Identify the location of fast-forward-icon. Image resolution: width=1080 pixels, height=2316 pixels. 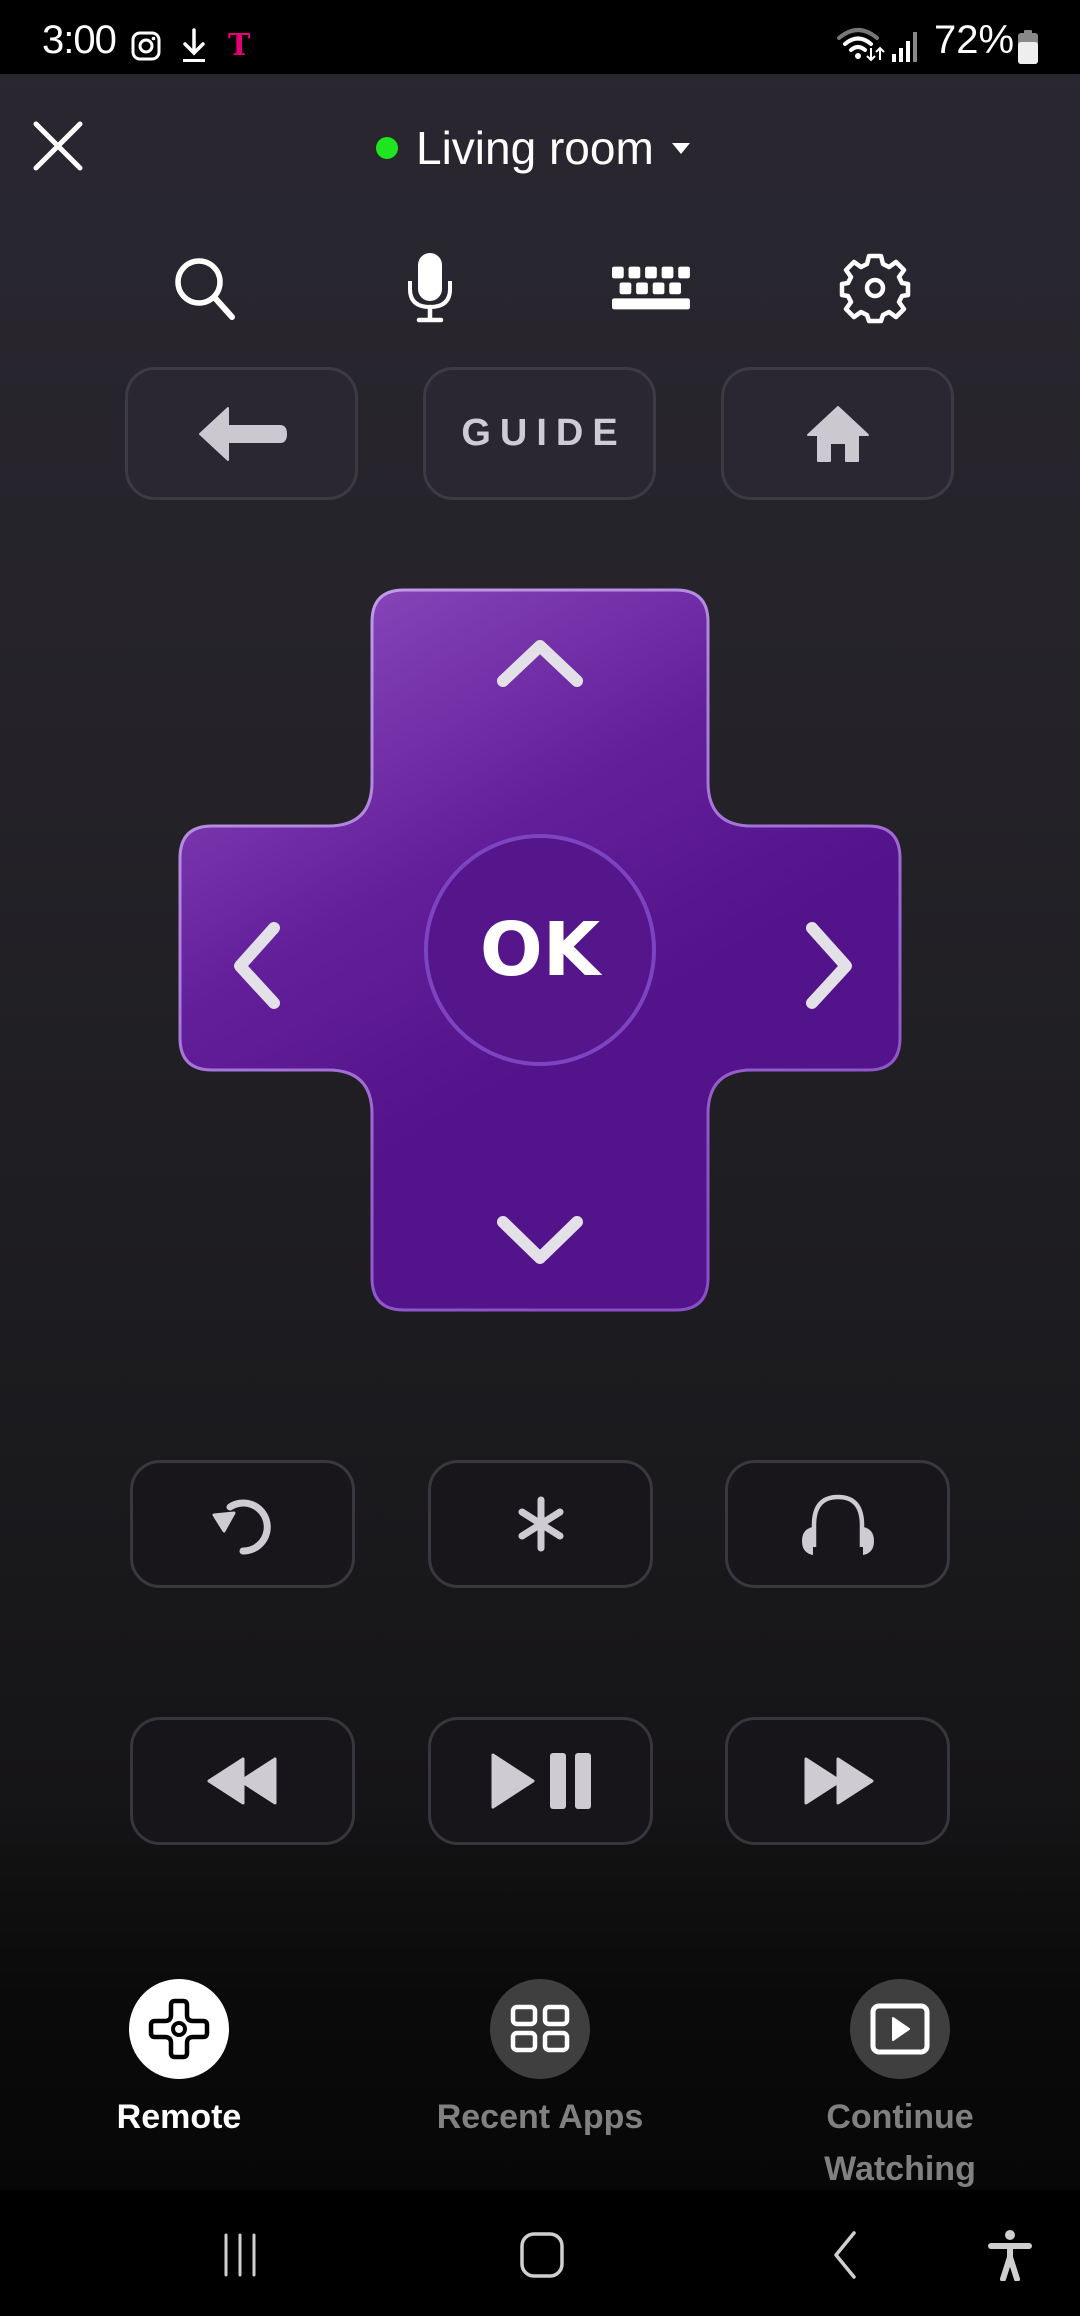
(838, 1781).